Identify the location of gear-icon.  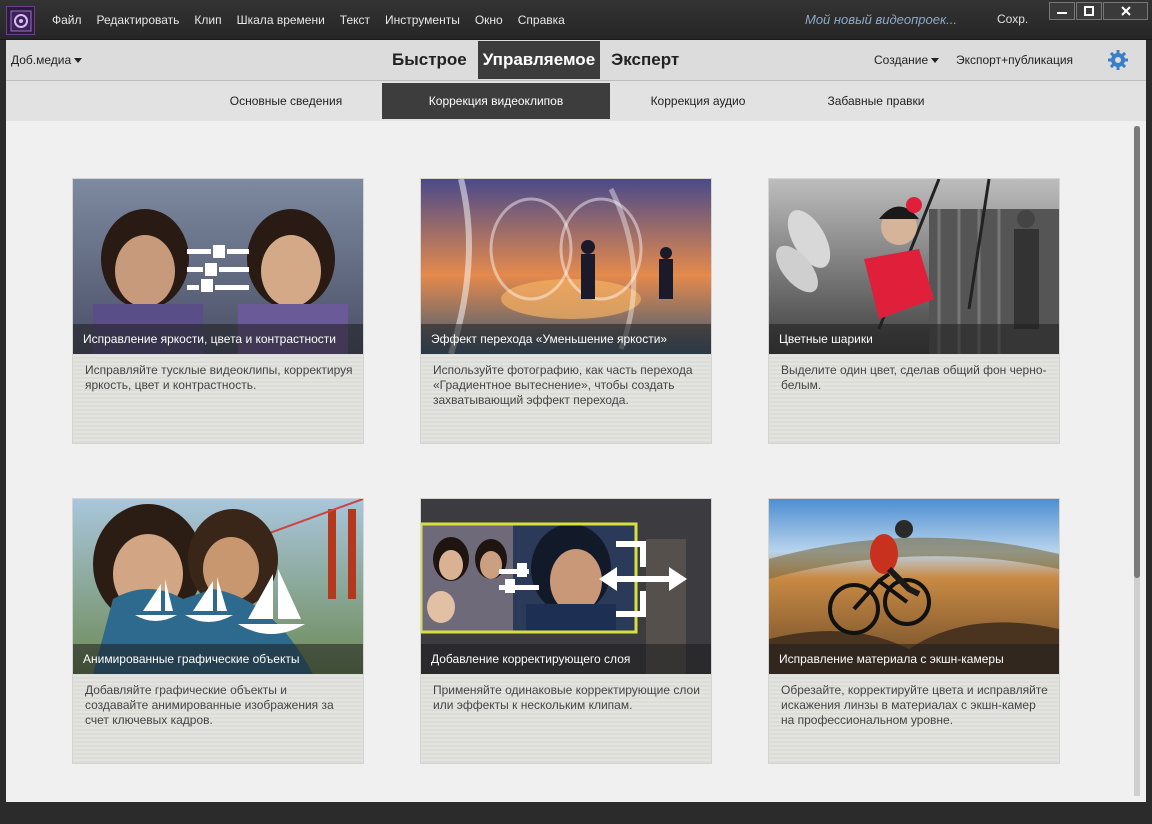
(1118, 60).